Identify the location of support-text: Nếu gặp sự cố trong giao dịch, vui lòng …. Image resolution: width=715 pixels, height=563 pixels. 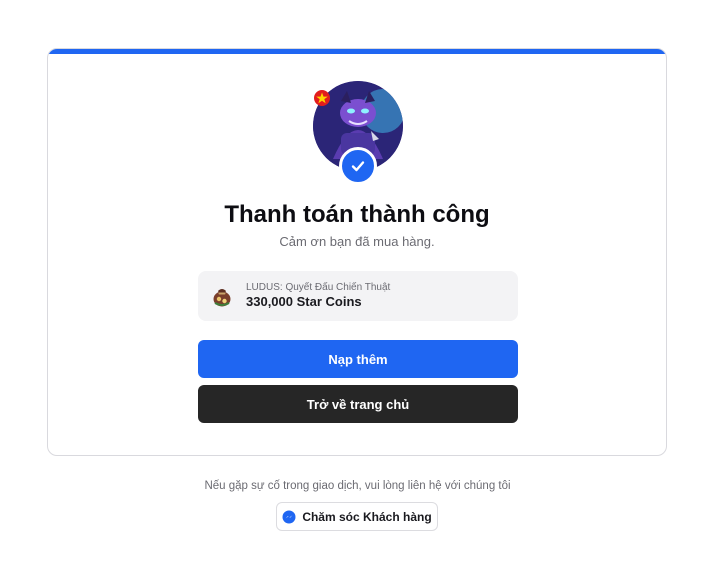
(357, 486).